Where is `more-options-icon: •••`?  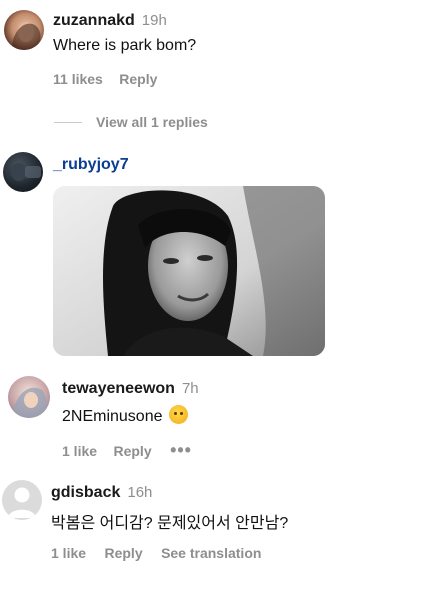 more-options-icon: ••• is located at coordinates (181, 450).